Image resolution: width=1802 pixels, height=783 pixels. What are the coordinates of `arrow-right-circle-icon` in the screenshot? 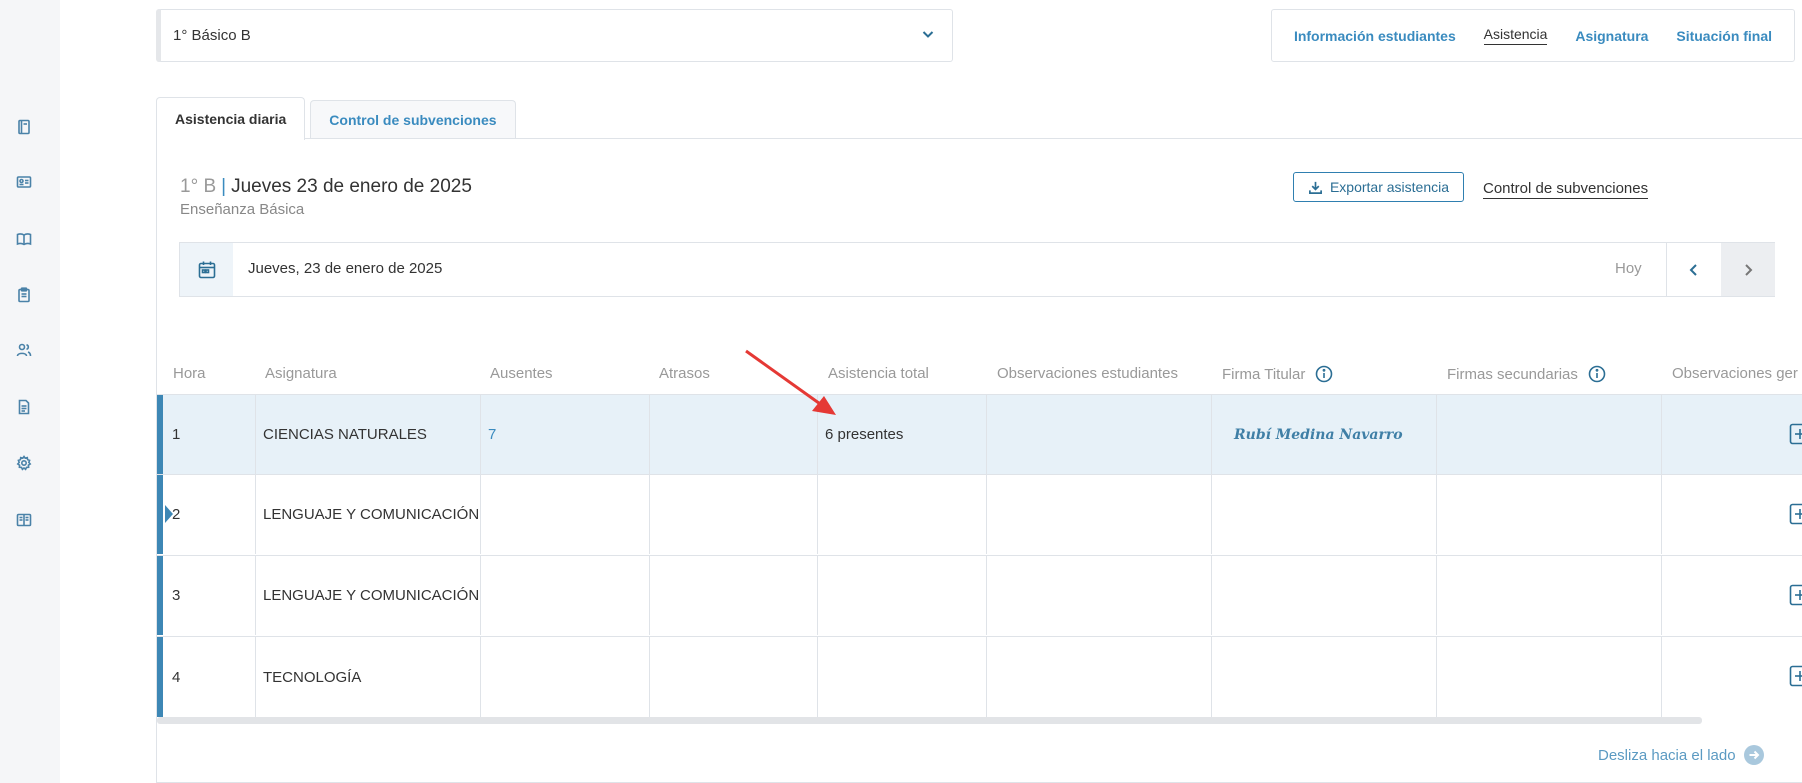 It's located at (1753, 755).